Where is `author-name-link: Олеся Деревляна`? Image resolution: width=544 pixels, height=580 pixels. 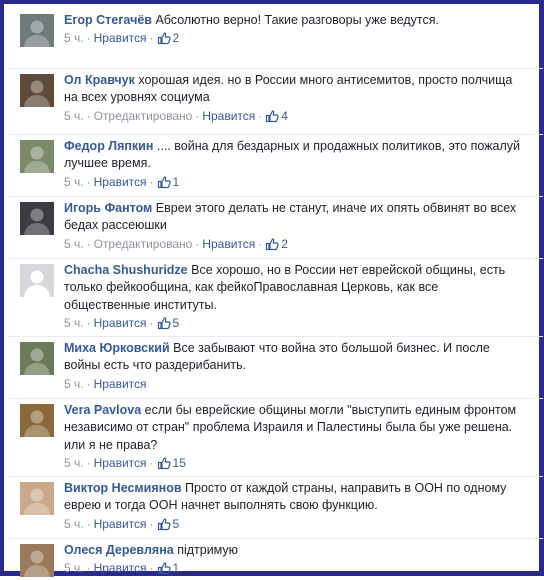
author-name-link: Олеся Деревляна is located at coordinates (119, 550).